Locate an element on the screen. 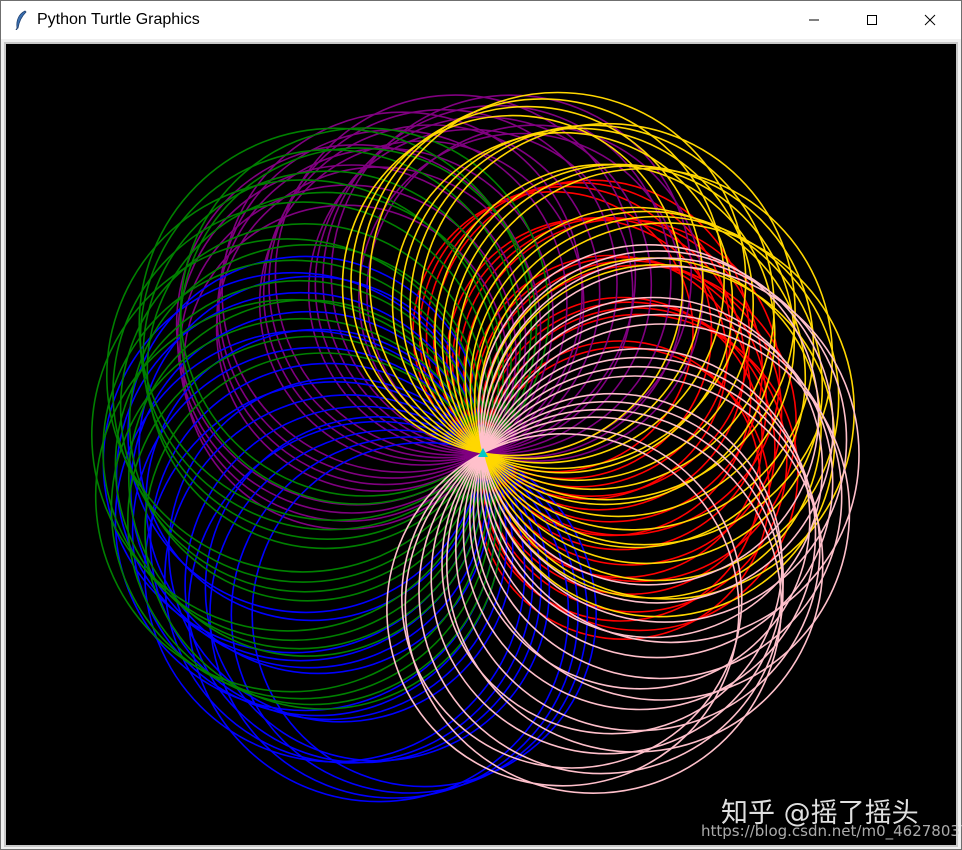 This screenshot has width=962, height=850. minimize-button is located at coordinates (814, 20).